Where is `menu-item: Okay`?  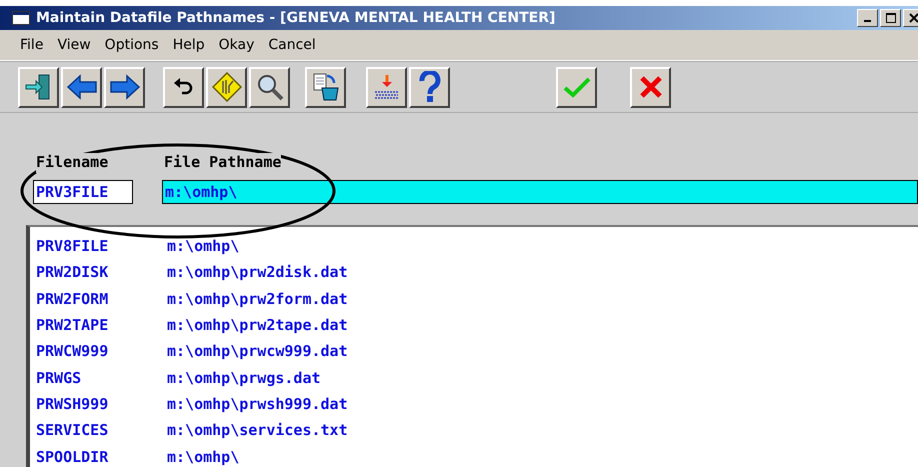 menu-item: Okay is located at coordinates (236, 45).